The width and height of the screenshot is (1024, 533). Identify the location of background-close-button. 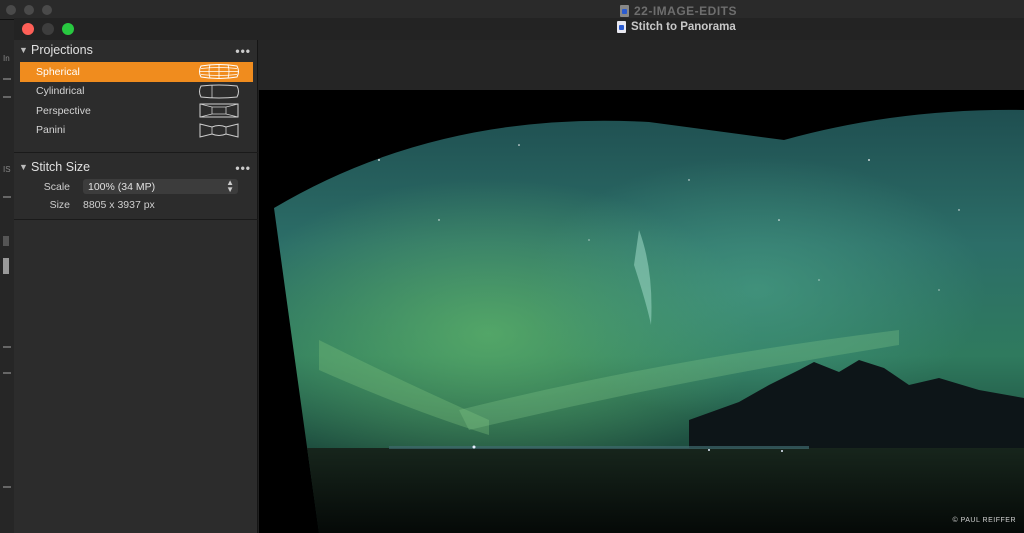
(11, 10).